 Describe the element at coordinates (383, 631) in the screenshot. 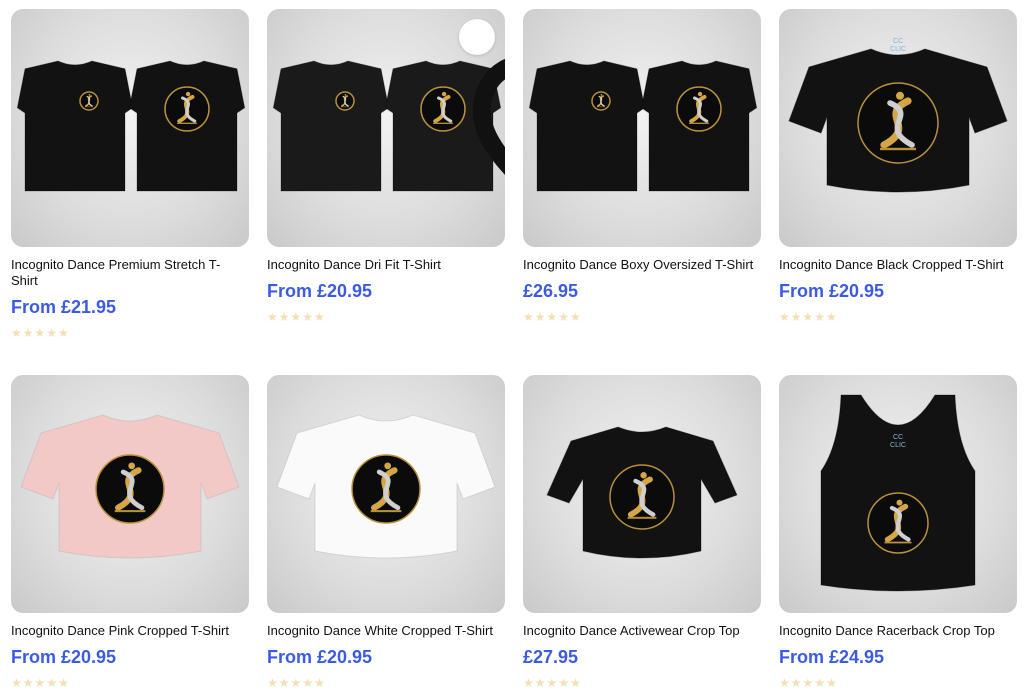

I see `product-title: Incognito Dance White Cropped T-Shirt` at that location.